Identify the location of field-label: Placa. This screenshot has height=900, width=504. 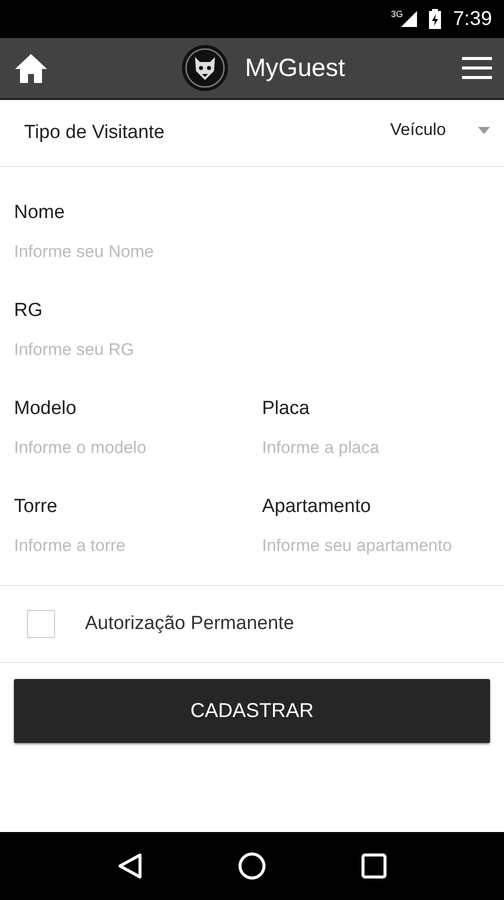
(286, 409).